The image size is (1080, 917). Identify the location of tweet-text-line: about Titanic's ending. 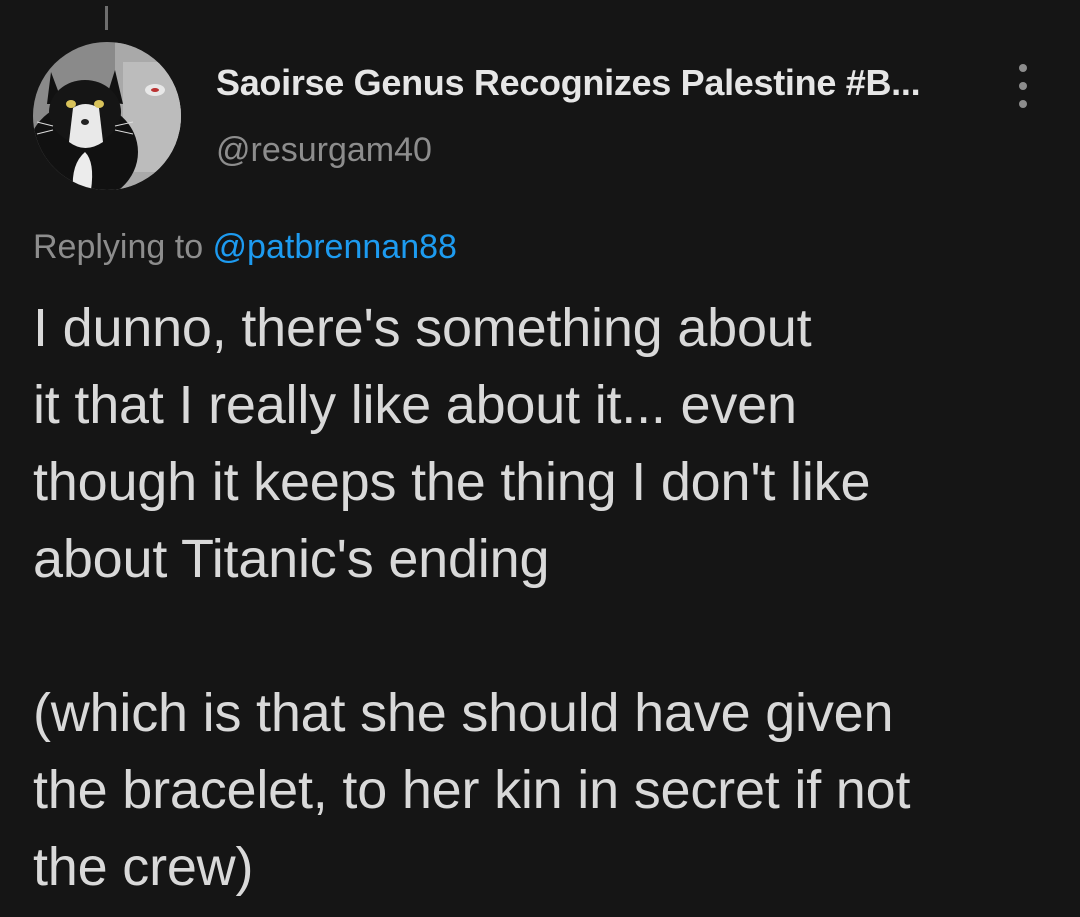
(291, 559).